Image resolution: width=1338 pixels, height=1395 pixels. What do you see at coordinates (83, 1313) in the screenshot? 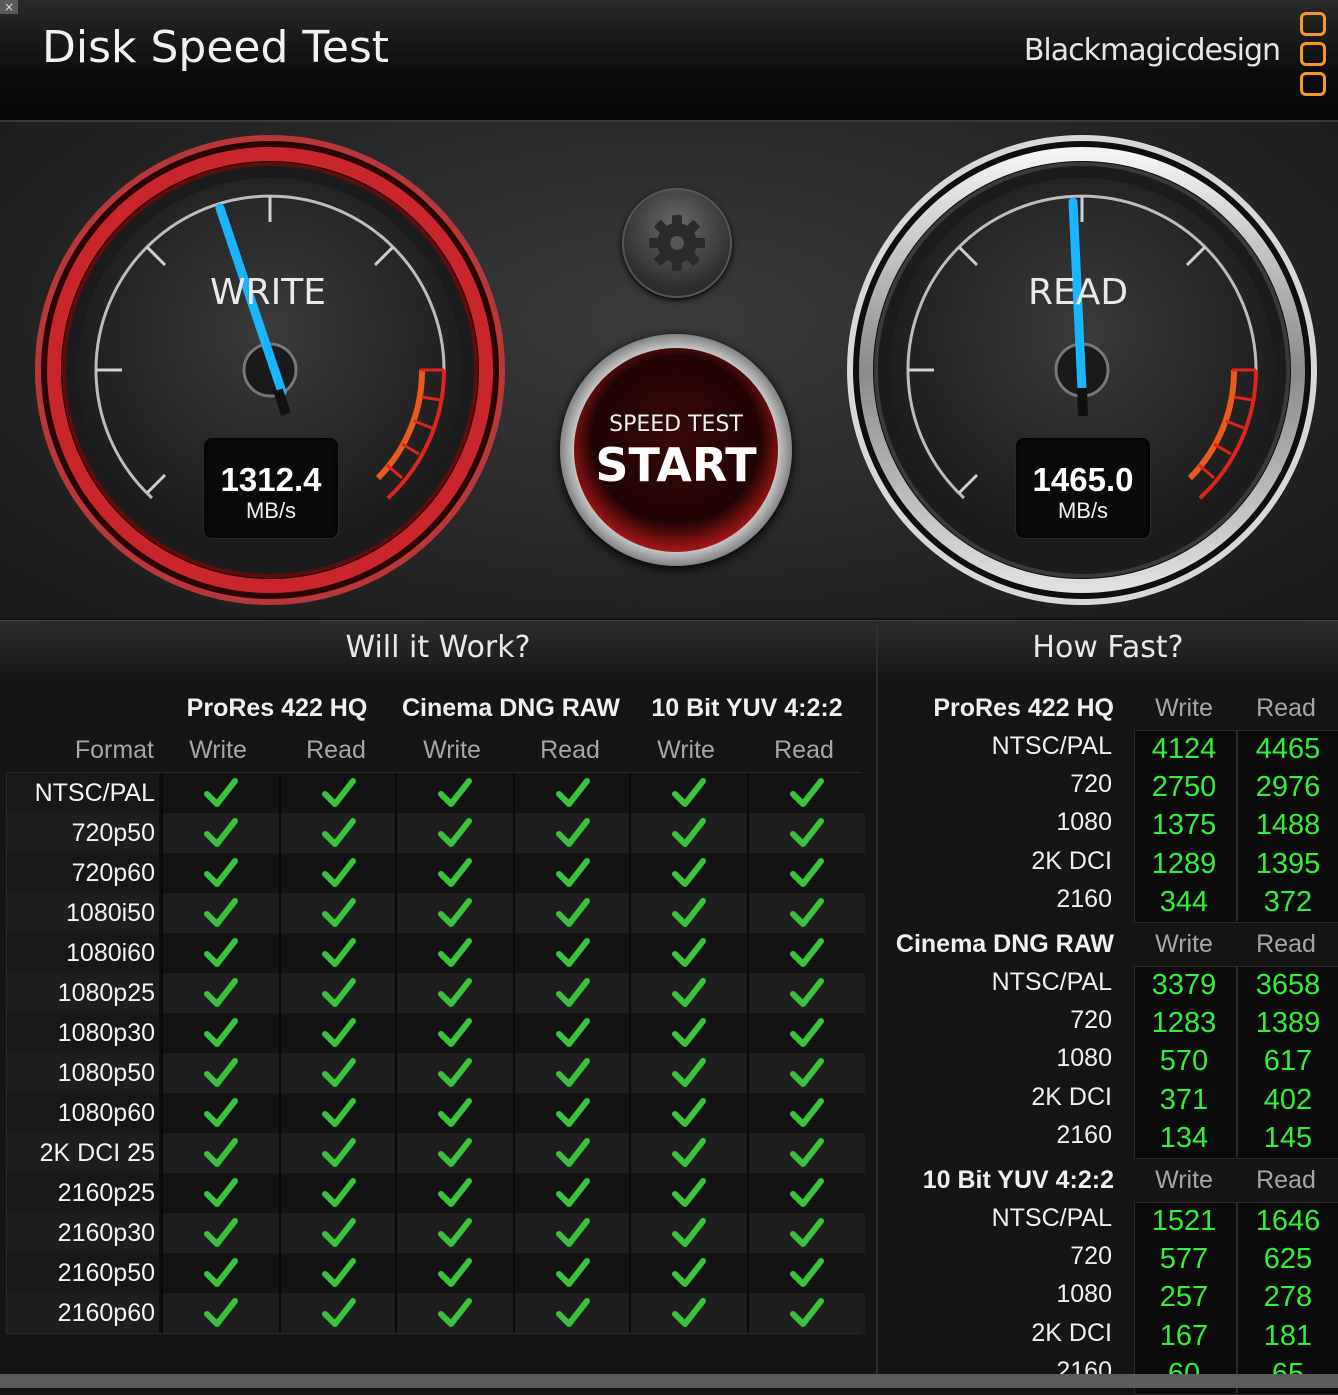
I see `format-label: 2160p60` at bounding box center [83, 1313].